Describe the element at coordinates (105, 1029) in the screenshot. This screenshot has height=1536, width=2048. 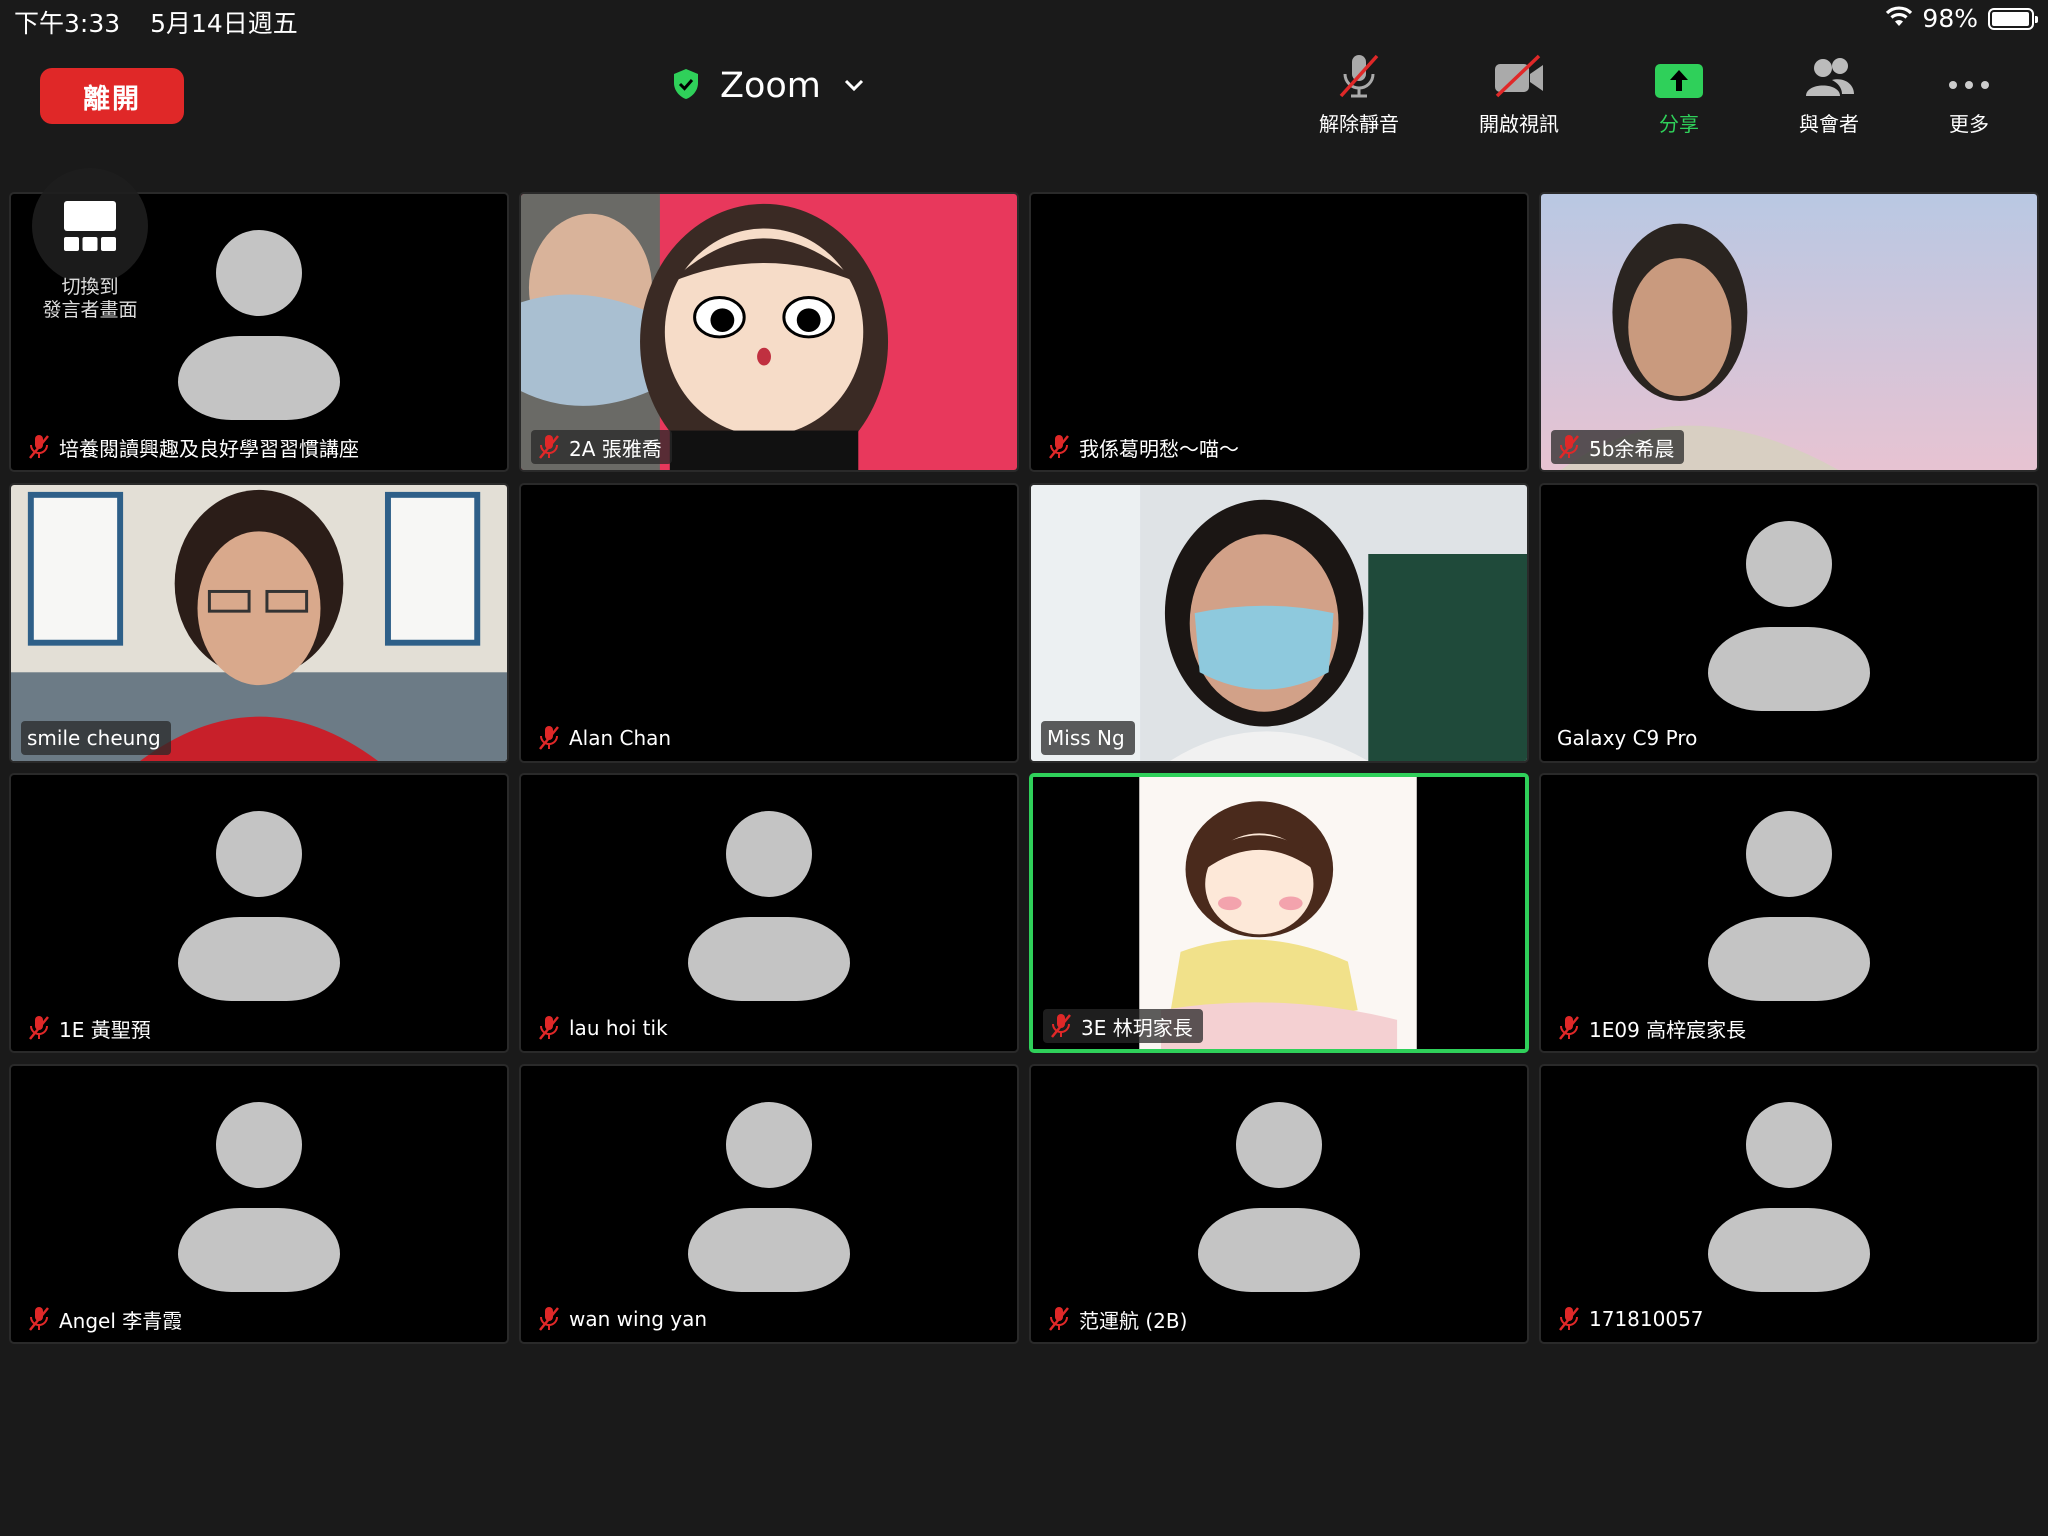
I see `participant-name: 1E 黃聖預` at that location.